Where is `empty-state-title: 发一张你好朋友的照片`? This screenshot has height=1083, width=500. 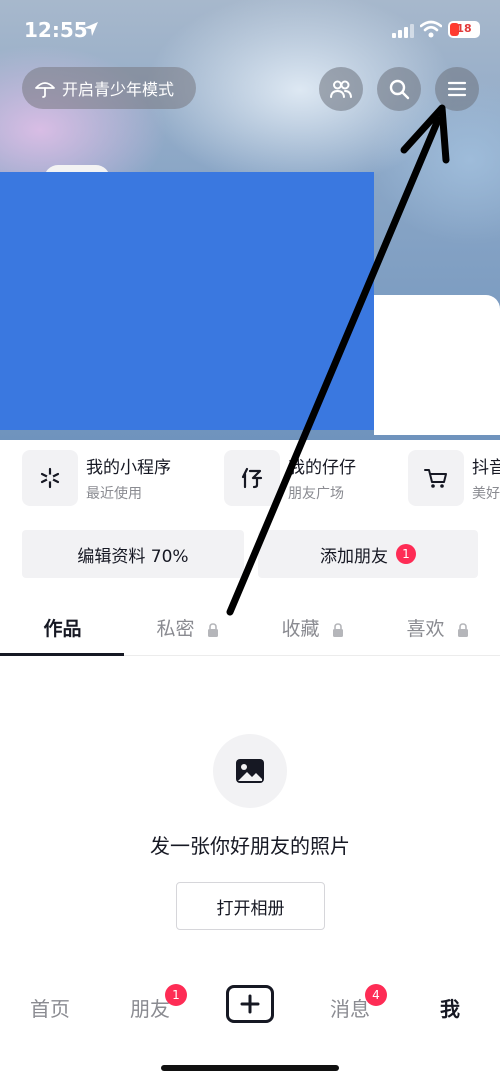 empty-state-title: 发一张你好朋友的照片 is located at coordinates (250, 846).